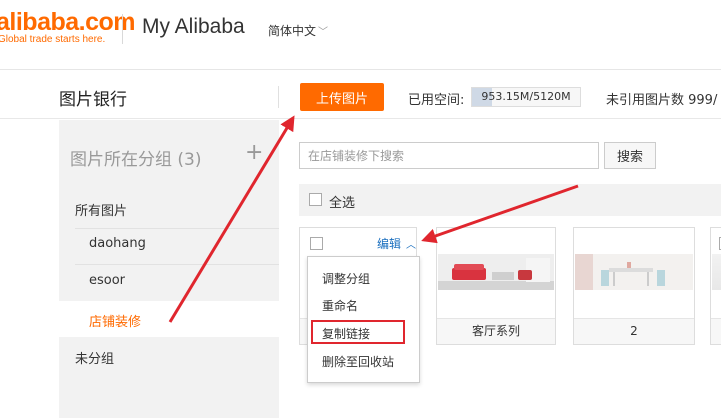 The width and height of the screenshot is (721, 418). I want to click on used-space-label: 已用空间:, so click(436, 100).